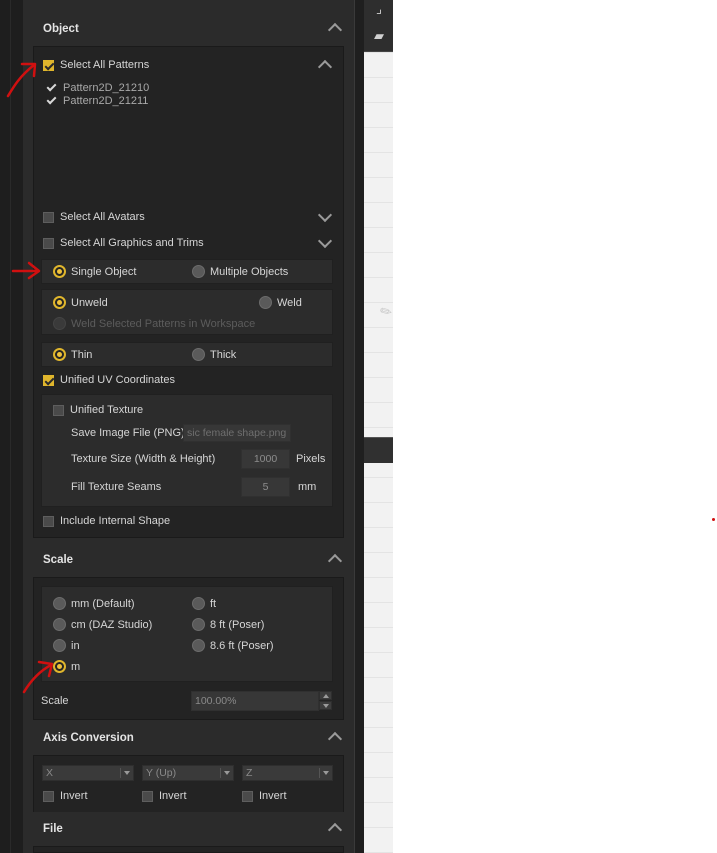  I want to click on axis-z-select: Z, so click(287, 773).